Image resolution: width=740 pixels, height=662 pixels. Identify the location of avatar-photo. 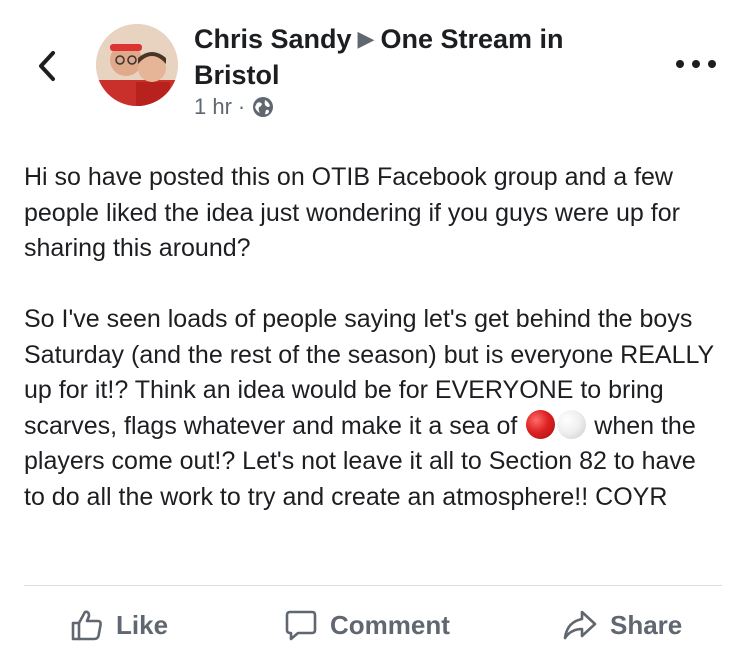
(137, 65).